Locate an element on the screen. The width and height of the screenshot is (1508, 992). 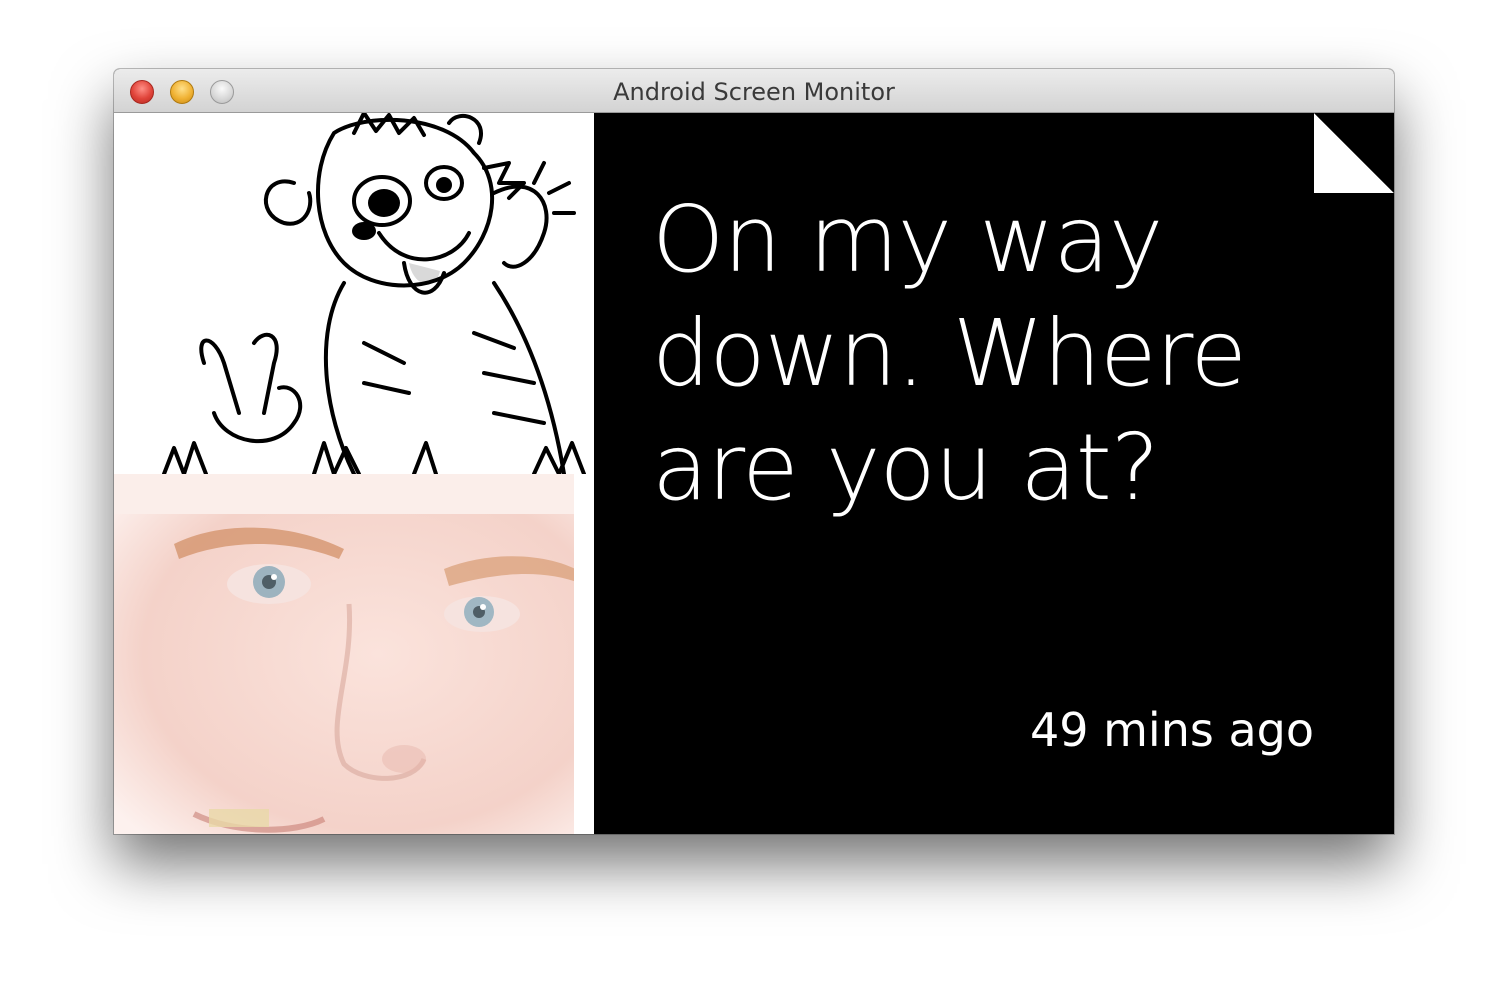
bundle-corner-icon is located at coordinates (1354, 153).